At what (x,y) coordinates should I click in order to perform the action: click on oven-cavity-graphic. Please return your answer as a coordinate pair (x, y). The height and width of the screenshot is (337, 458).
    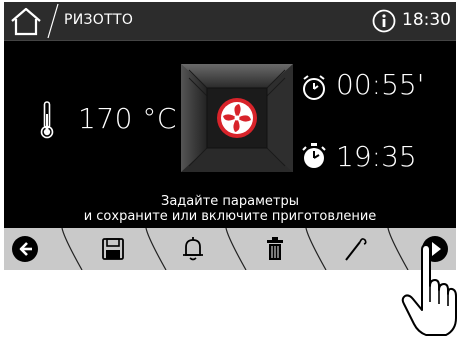
    Looking at the image, I should click on (237, 118).